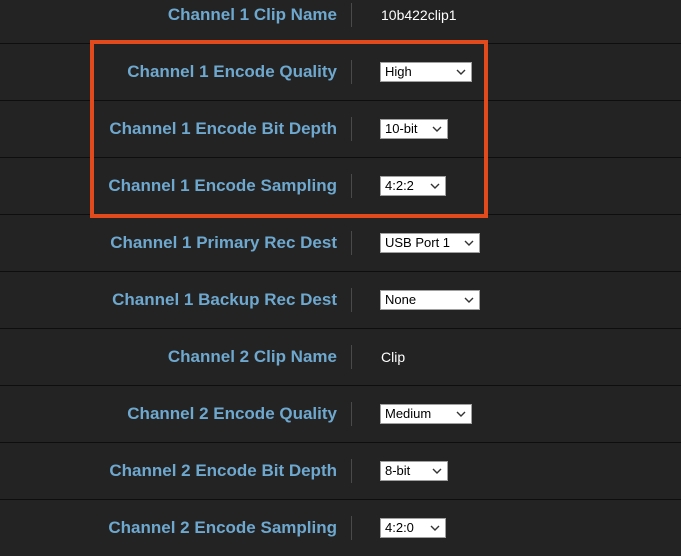  I want to click on row-label: Channel 1 Backup Rec Dest, so click(224, 299).